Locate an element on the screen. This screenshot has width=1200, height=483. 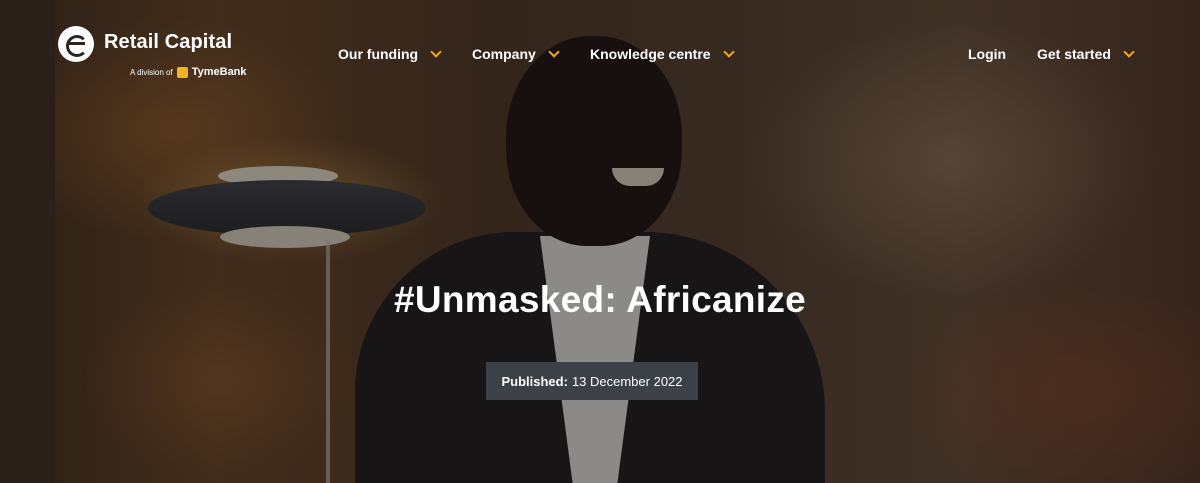
published-label: Published: is located at coordinates (534, 381).